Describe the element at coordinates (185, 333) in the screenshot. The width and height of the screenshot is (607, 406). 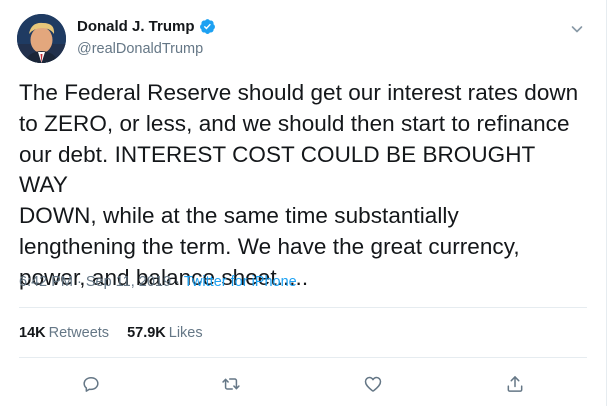
I see `likes-label: Likes` at that location.